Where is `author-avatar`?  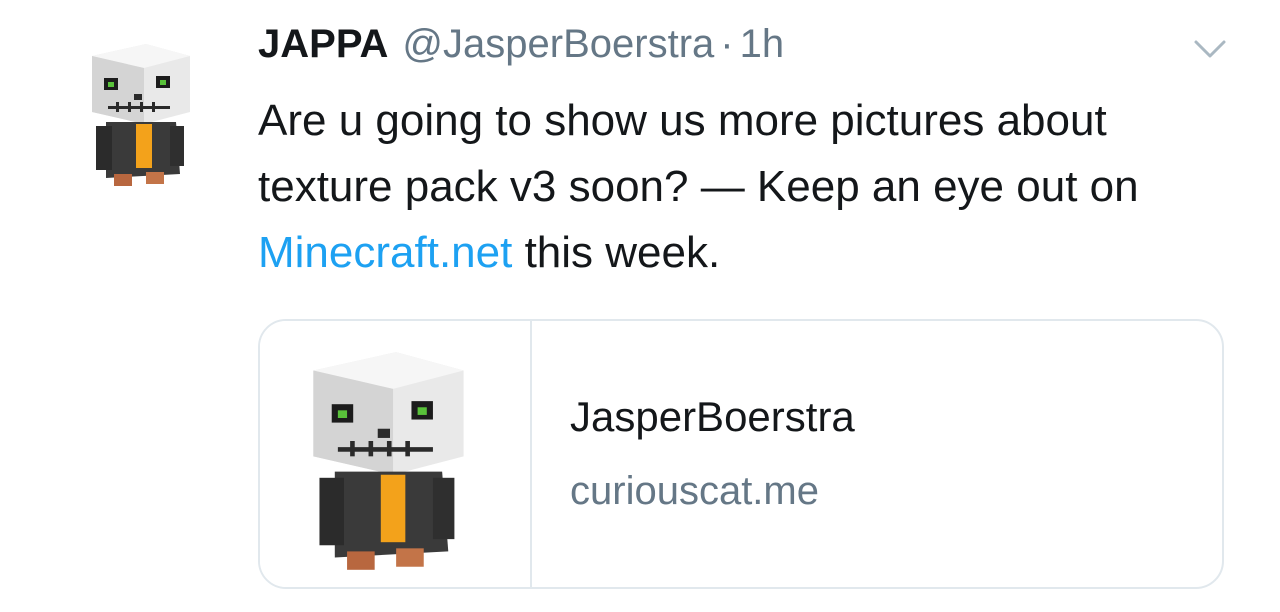 author-avatar is located at coordinates (142, 117).